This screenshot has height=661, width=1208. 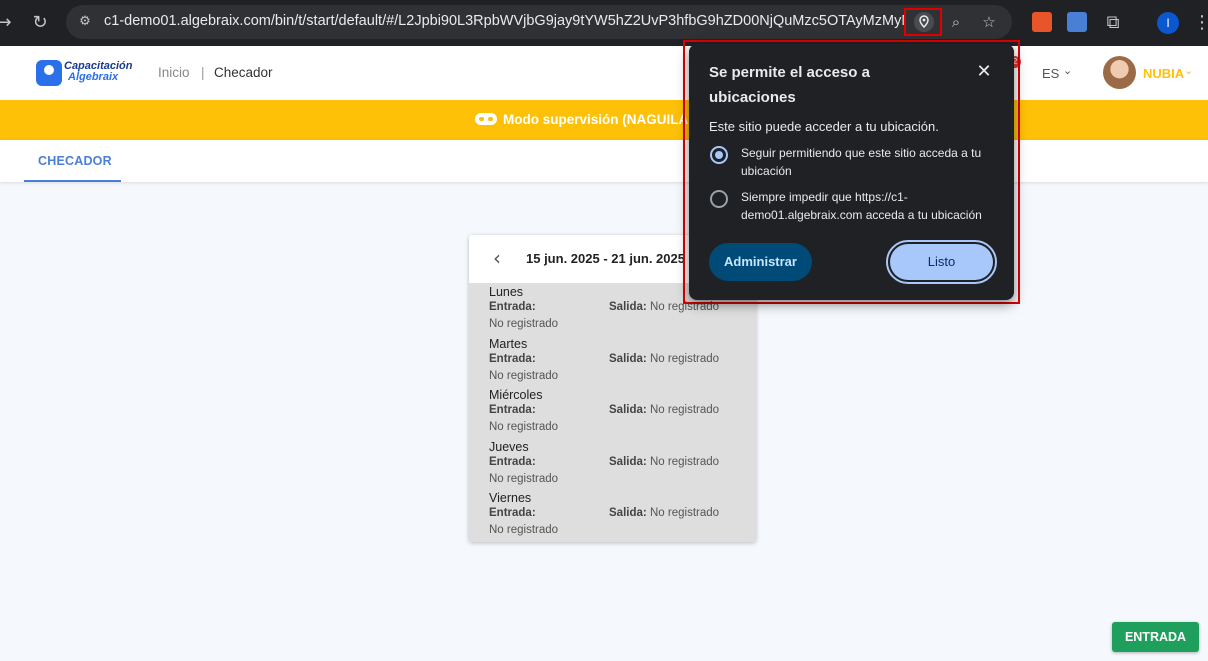 I want to click on back-icon: →, so click(x=8, y=23).